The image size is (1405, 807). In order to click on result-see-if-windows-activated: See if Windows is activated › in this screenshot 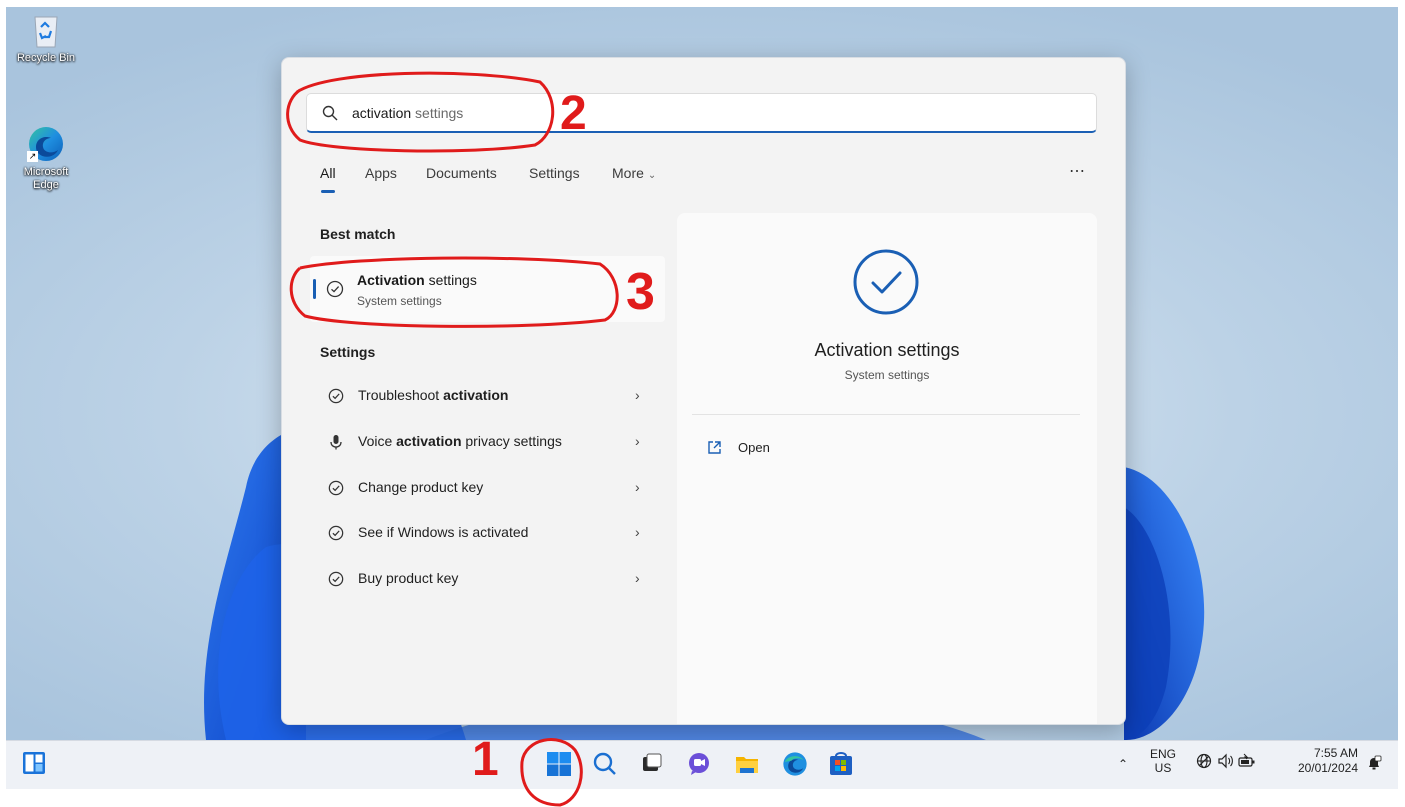, I will do `click(487, 533)`.